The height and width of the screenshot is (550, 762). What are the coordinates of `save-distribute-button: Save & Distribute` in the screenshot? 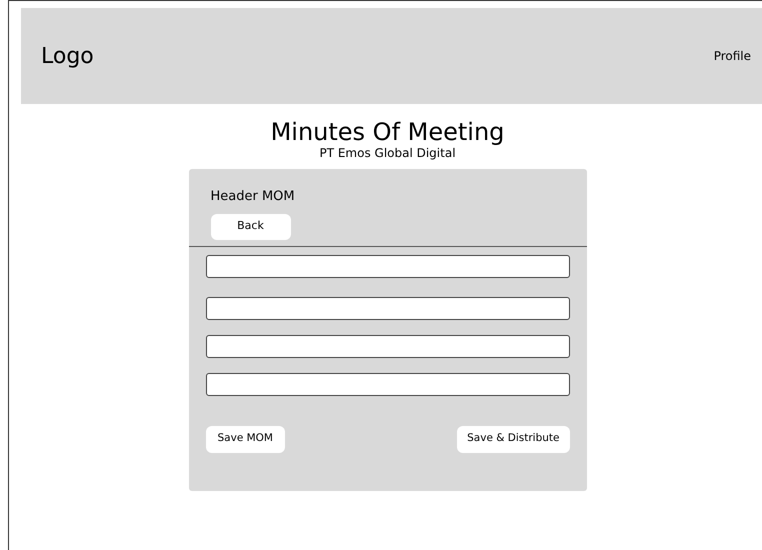 It's located at (513, 439).